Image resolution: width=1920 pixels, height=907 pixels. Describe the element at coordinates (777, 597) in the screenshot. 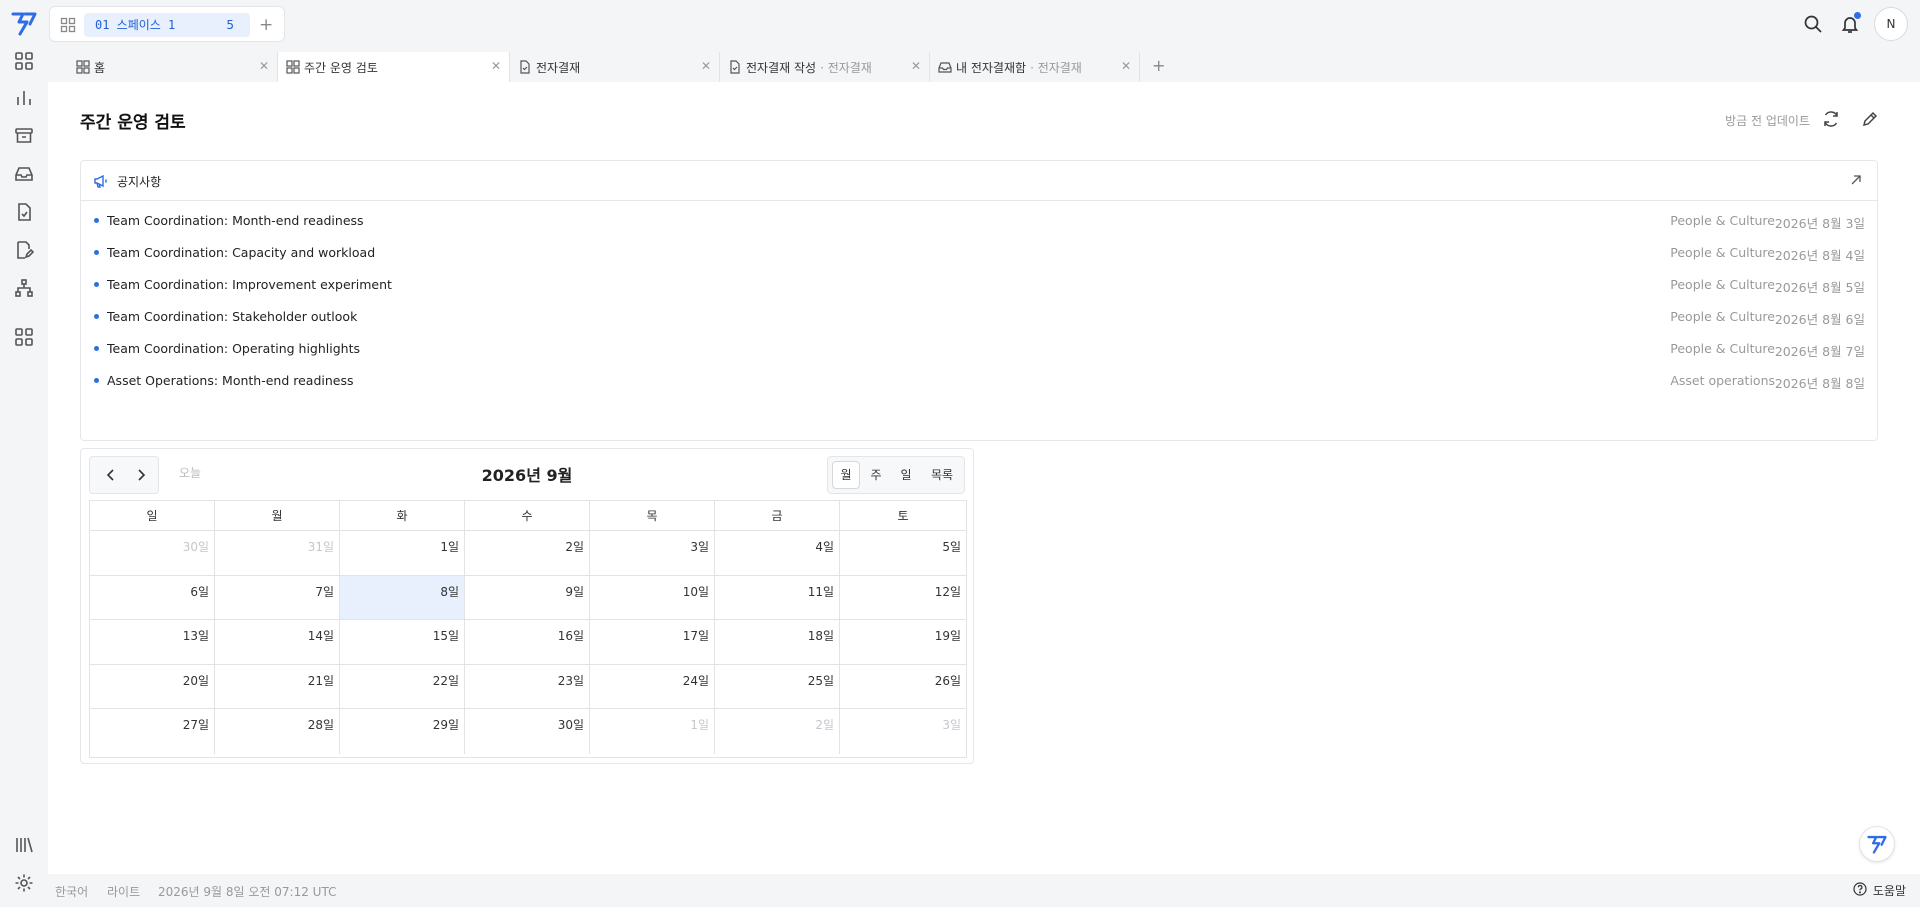

I see `calendar-day-cell: 11일` at that location.